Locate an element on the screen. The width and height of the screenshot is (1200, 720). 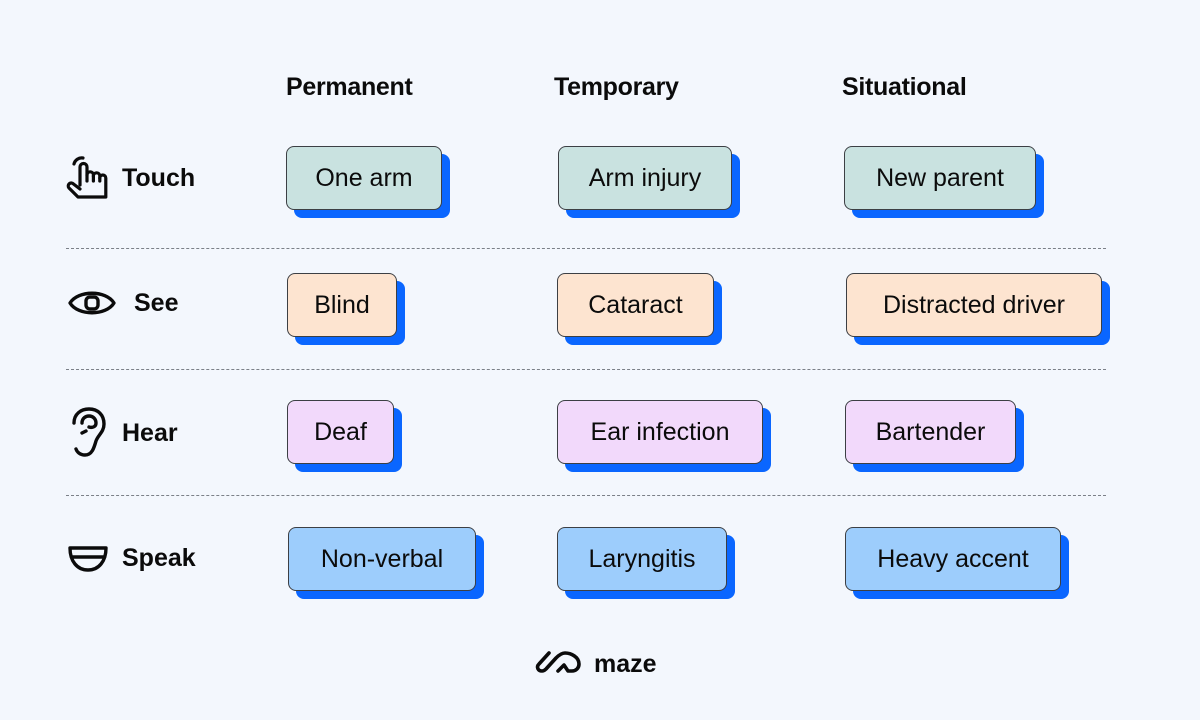
brand-logo: maze is located at coordinates (595, 664).